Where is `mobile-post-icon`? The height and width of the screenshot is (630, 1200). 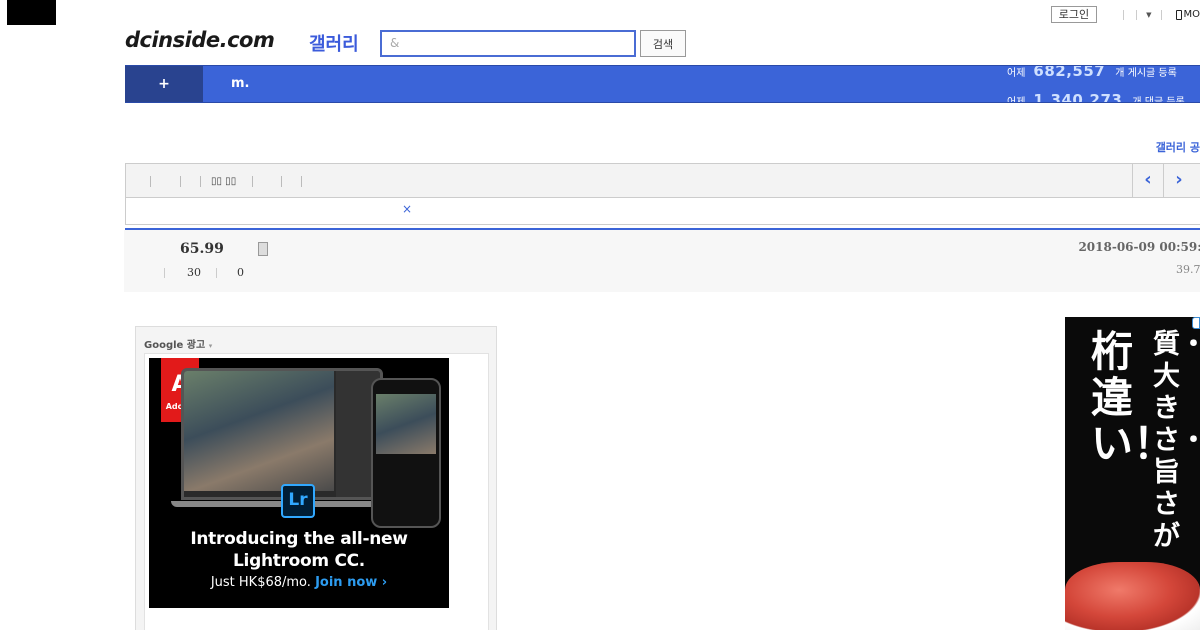 mobile-post-icon is located at coordinates (263, 249).